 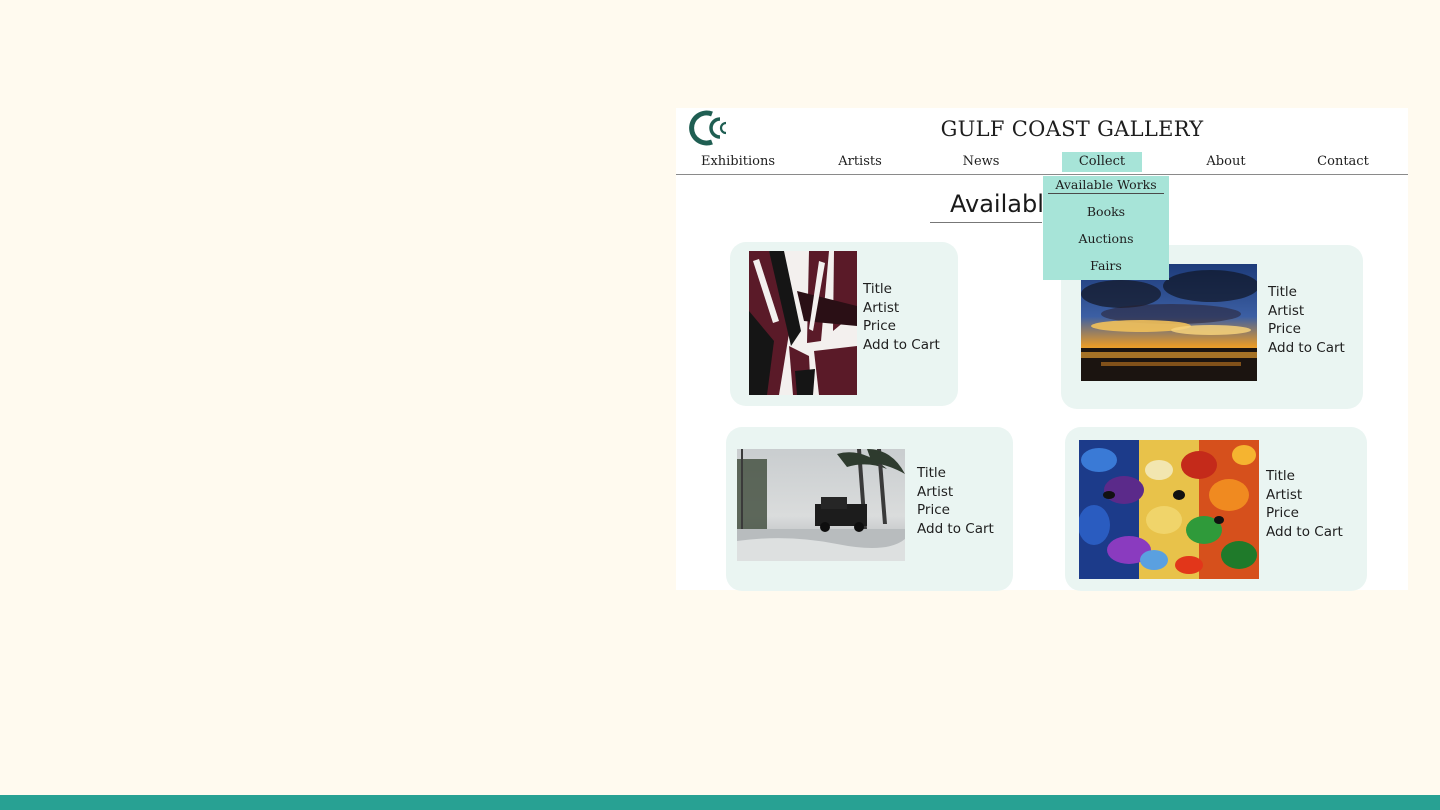 I want to click on nav-divider, so click(x=1042, y=174).